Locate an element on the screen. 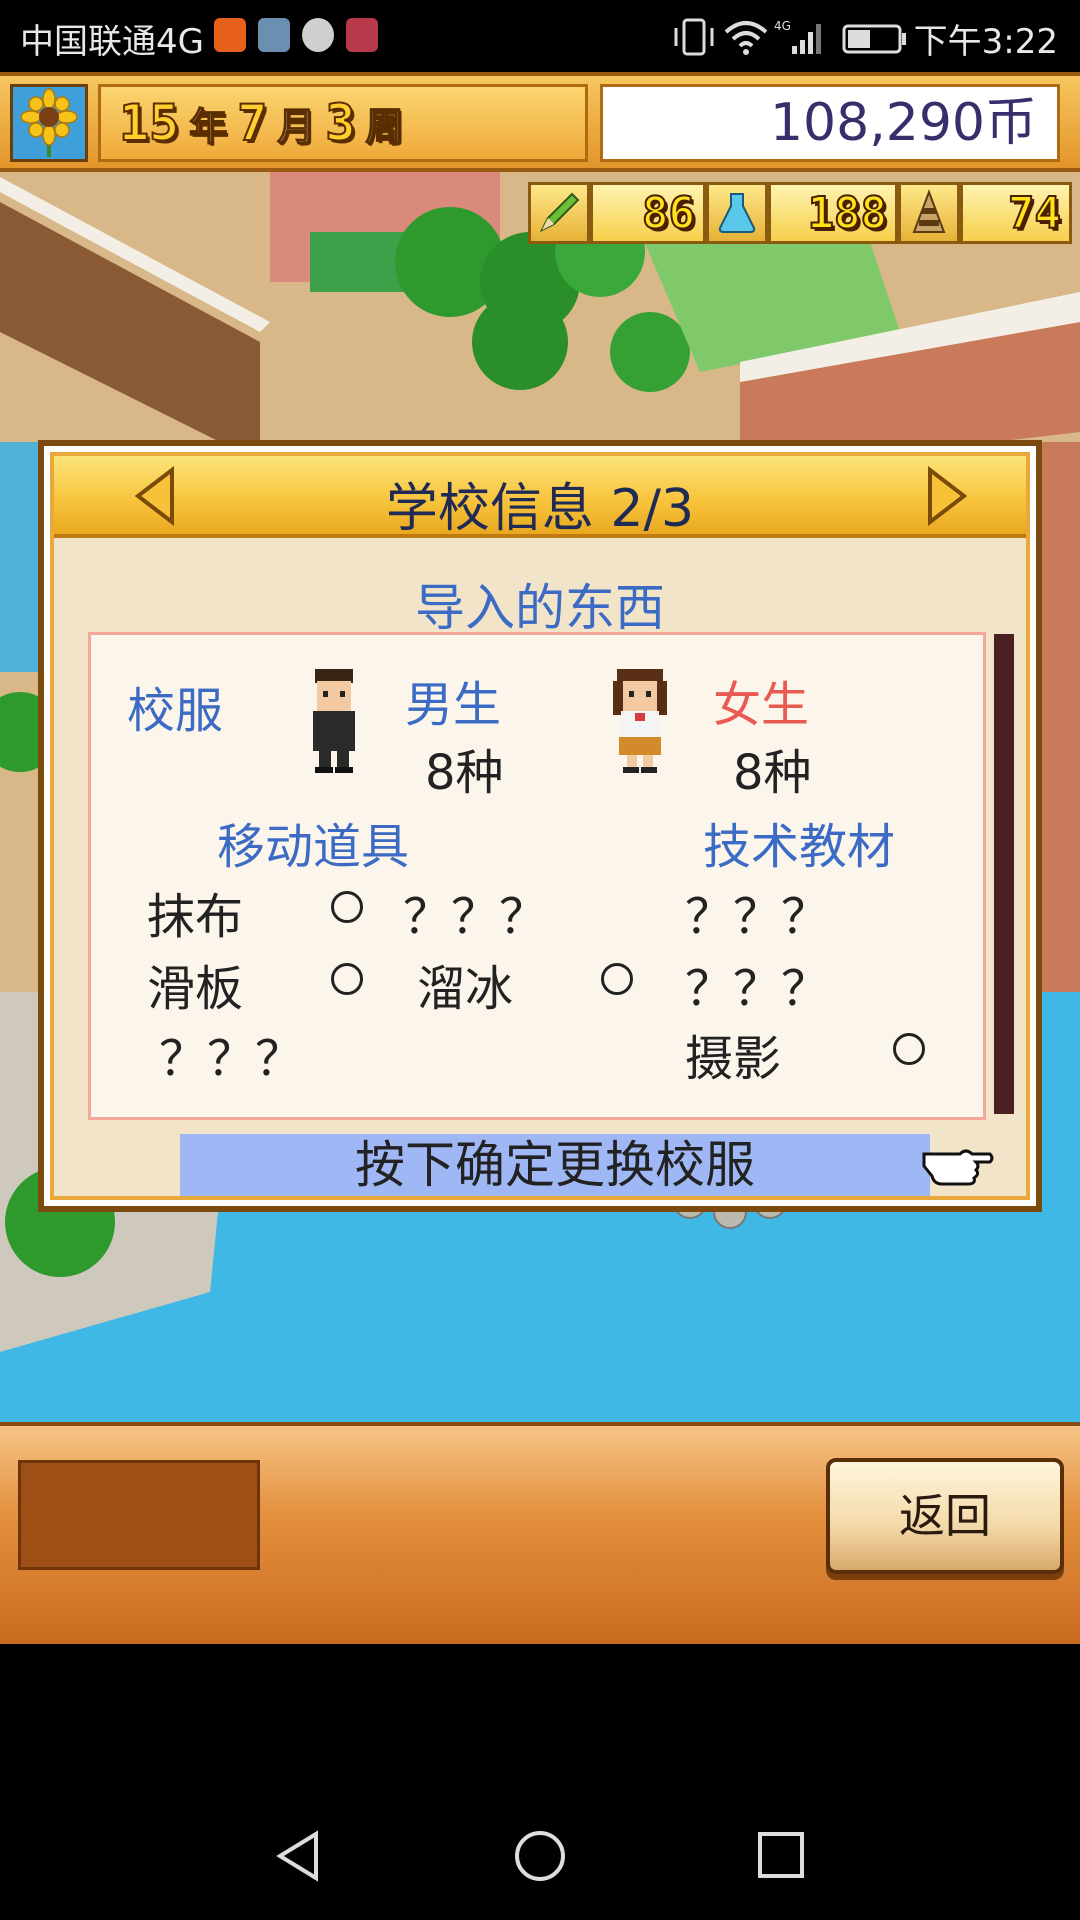 The height and width of the screenshot is (1920, 1080). mobile-item-name: 溜冰 is located at coordinates (465, 989).